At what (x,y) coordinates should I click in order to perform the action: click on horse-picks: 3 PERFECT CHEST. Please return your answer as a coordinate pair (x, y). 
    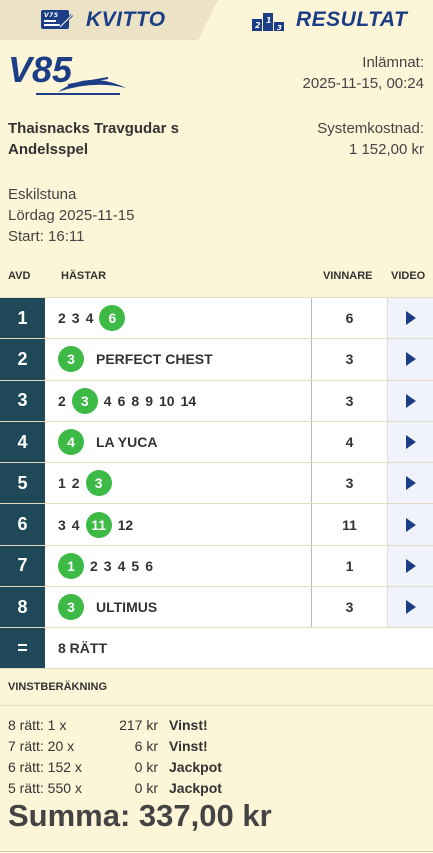
    Looking at the image, I should click on (178, 359).